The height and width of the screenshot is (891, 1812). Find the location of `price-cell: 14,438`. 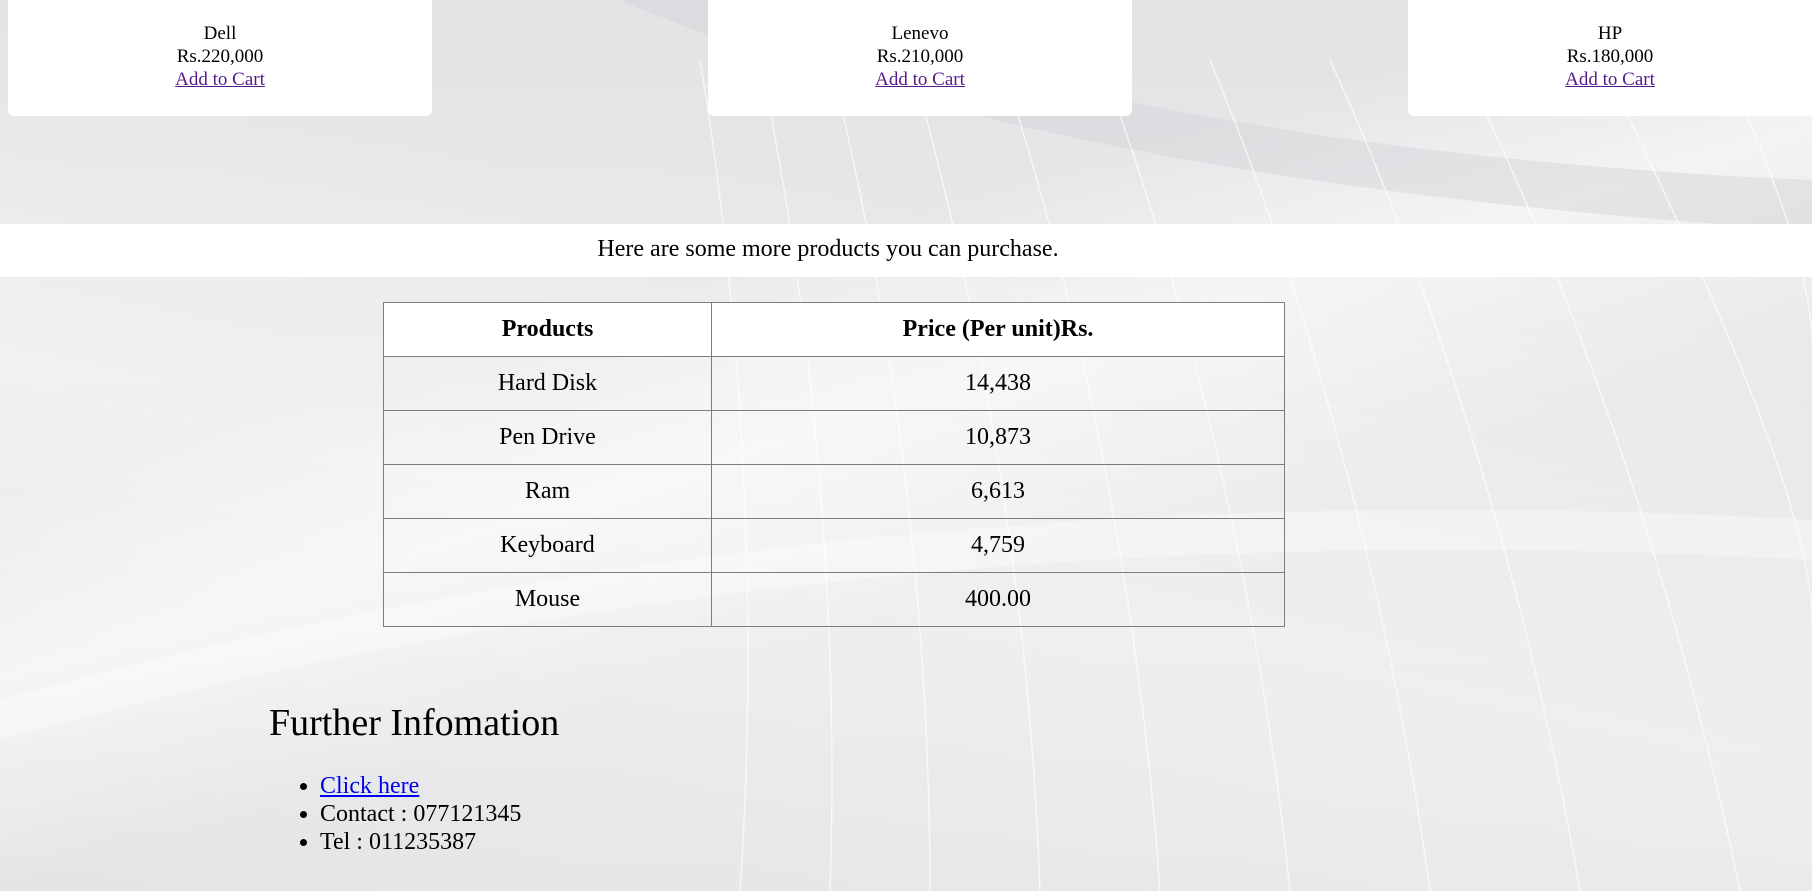

price-cell: 14,438 is located at coordinates (998, 383).